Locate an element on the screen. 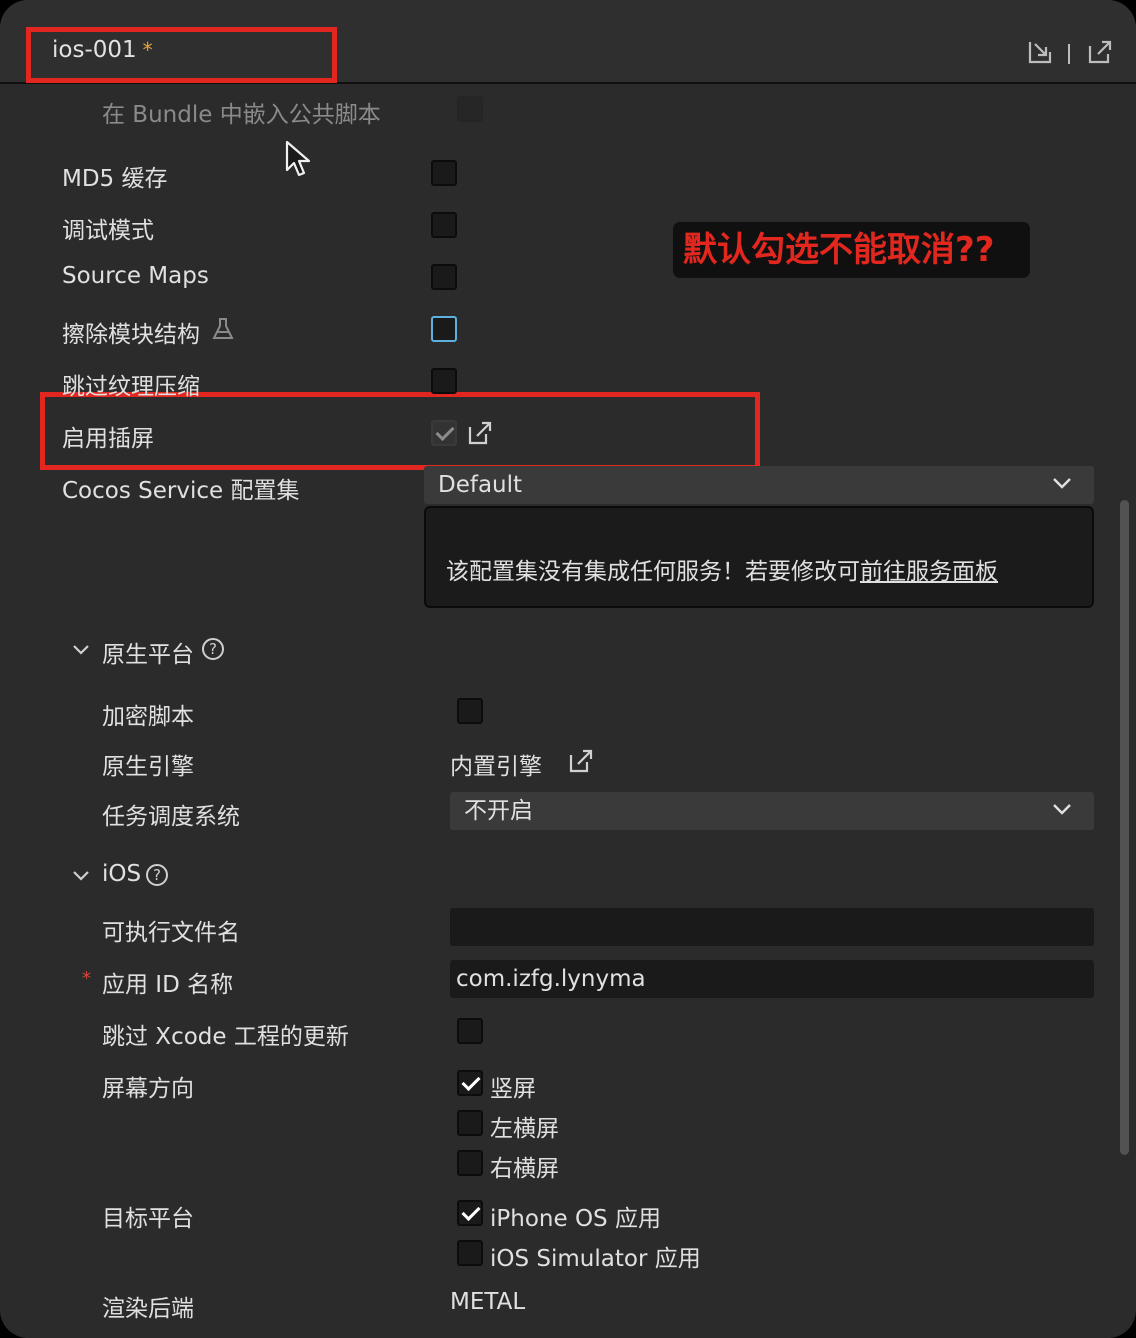  toolbar-separator is located at coordinates (1069, 54).